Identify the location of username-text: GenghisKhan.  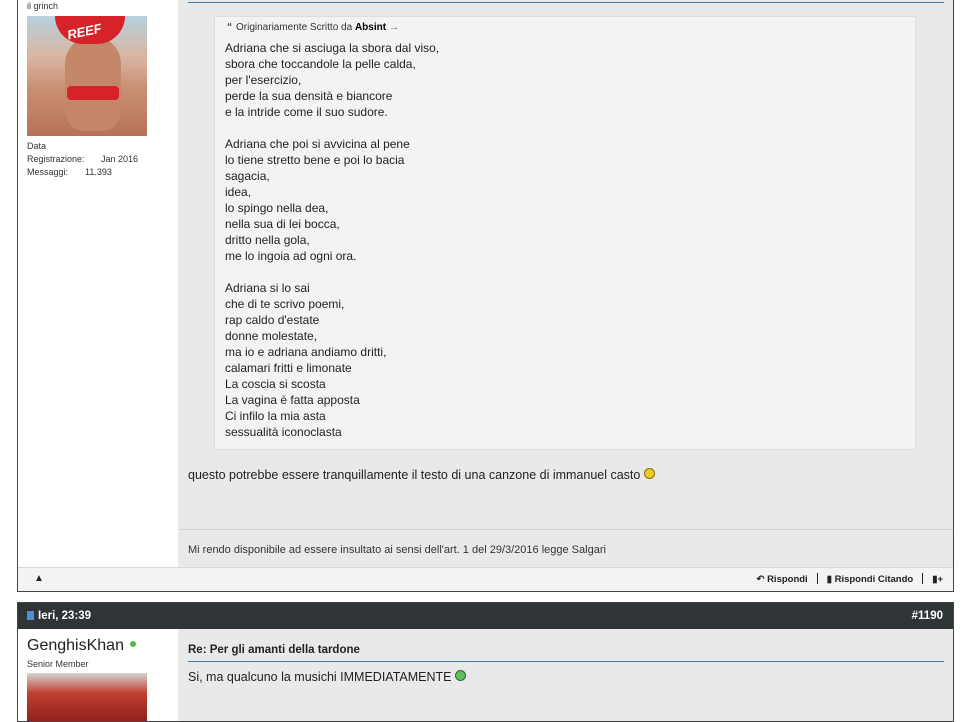
(75, 645).